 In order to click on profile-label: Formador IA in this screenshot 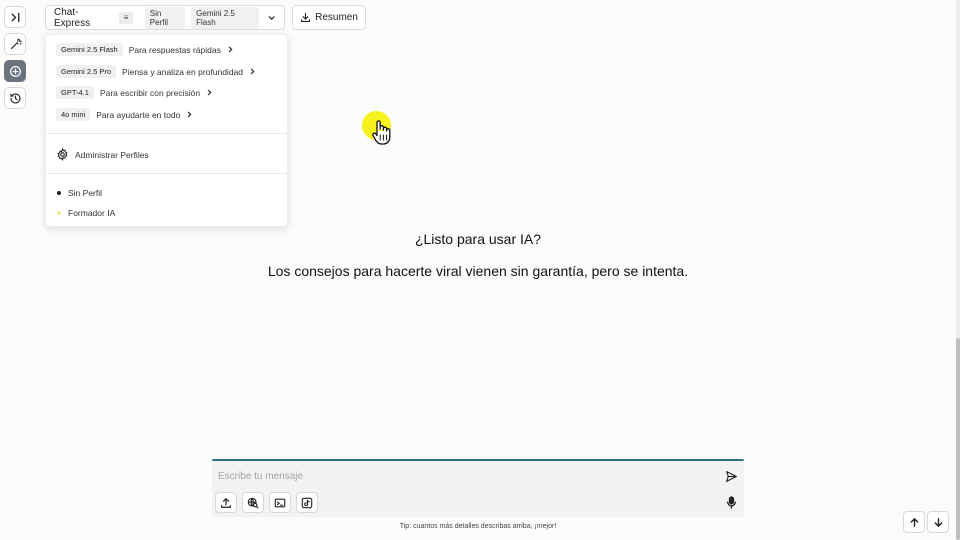, I will do `click(92, 213)`.